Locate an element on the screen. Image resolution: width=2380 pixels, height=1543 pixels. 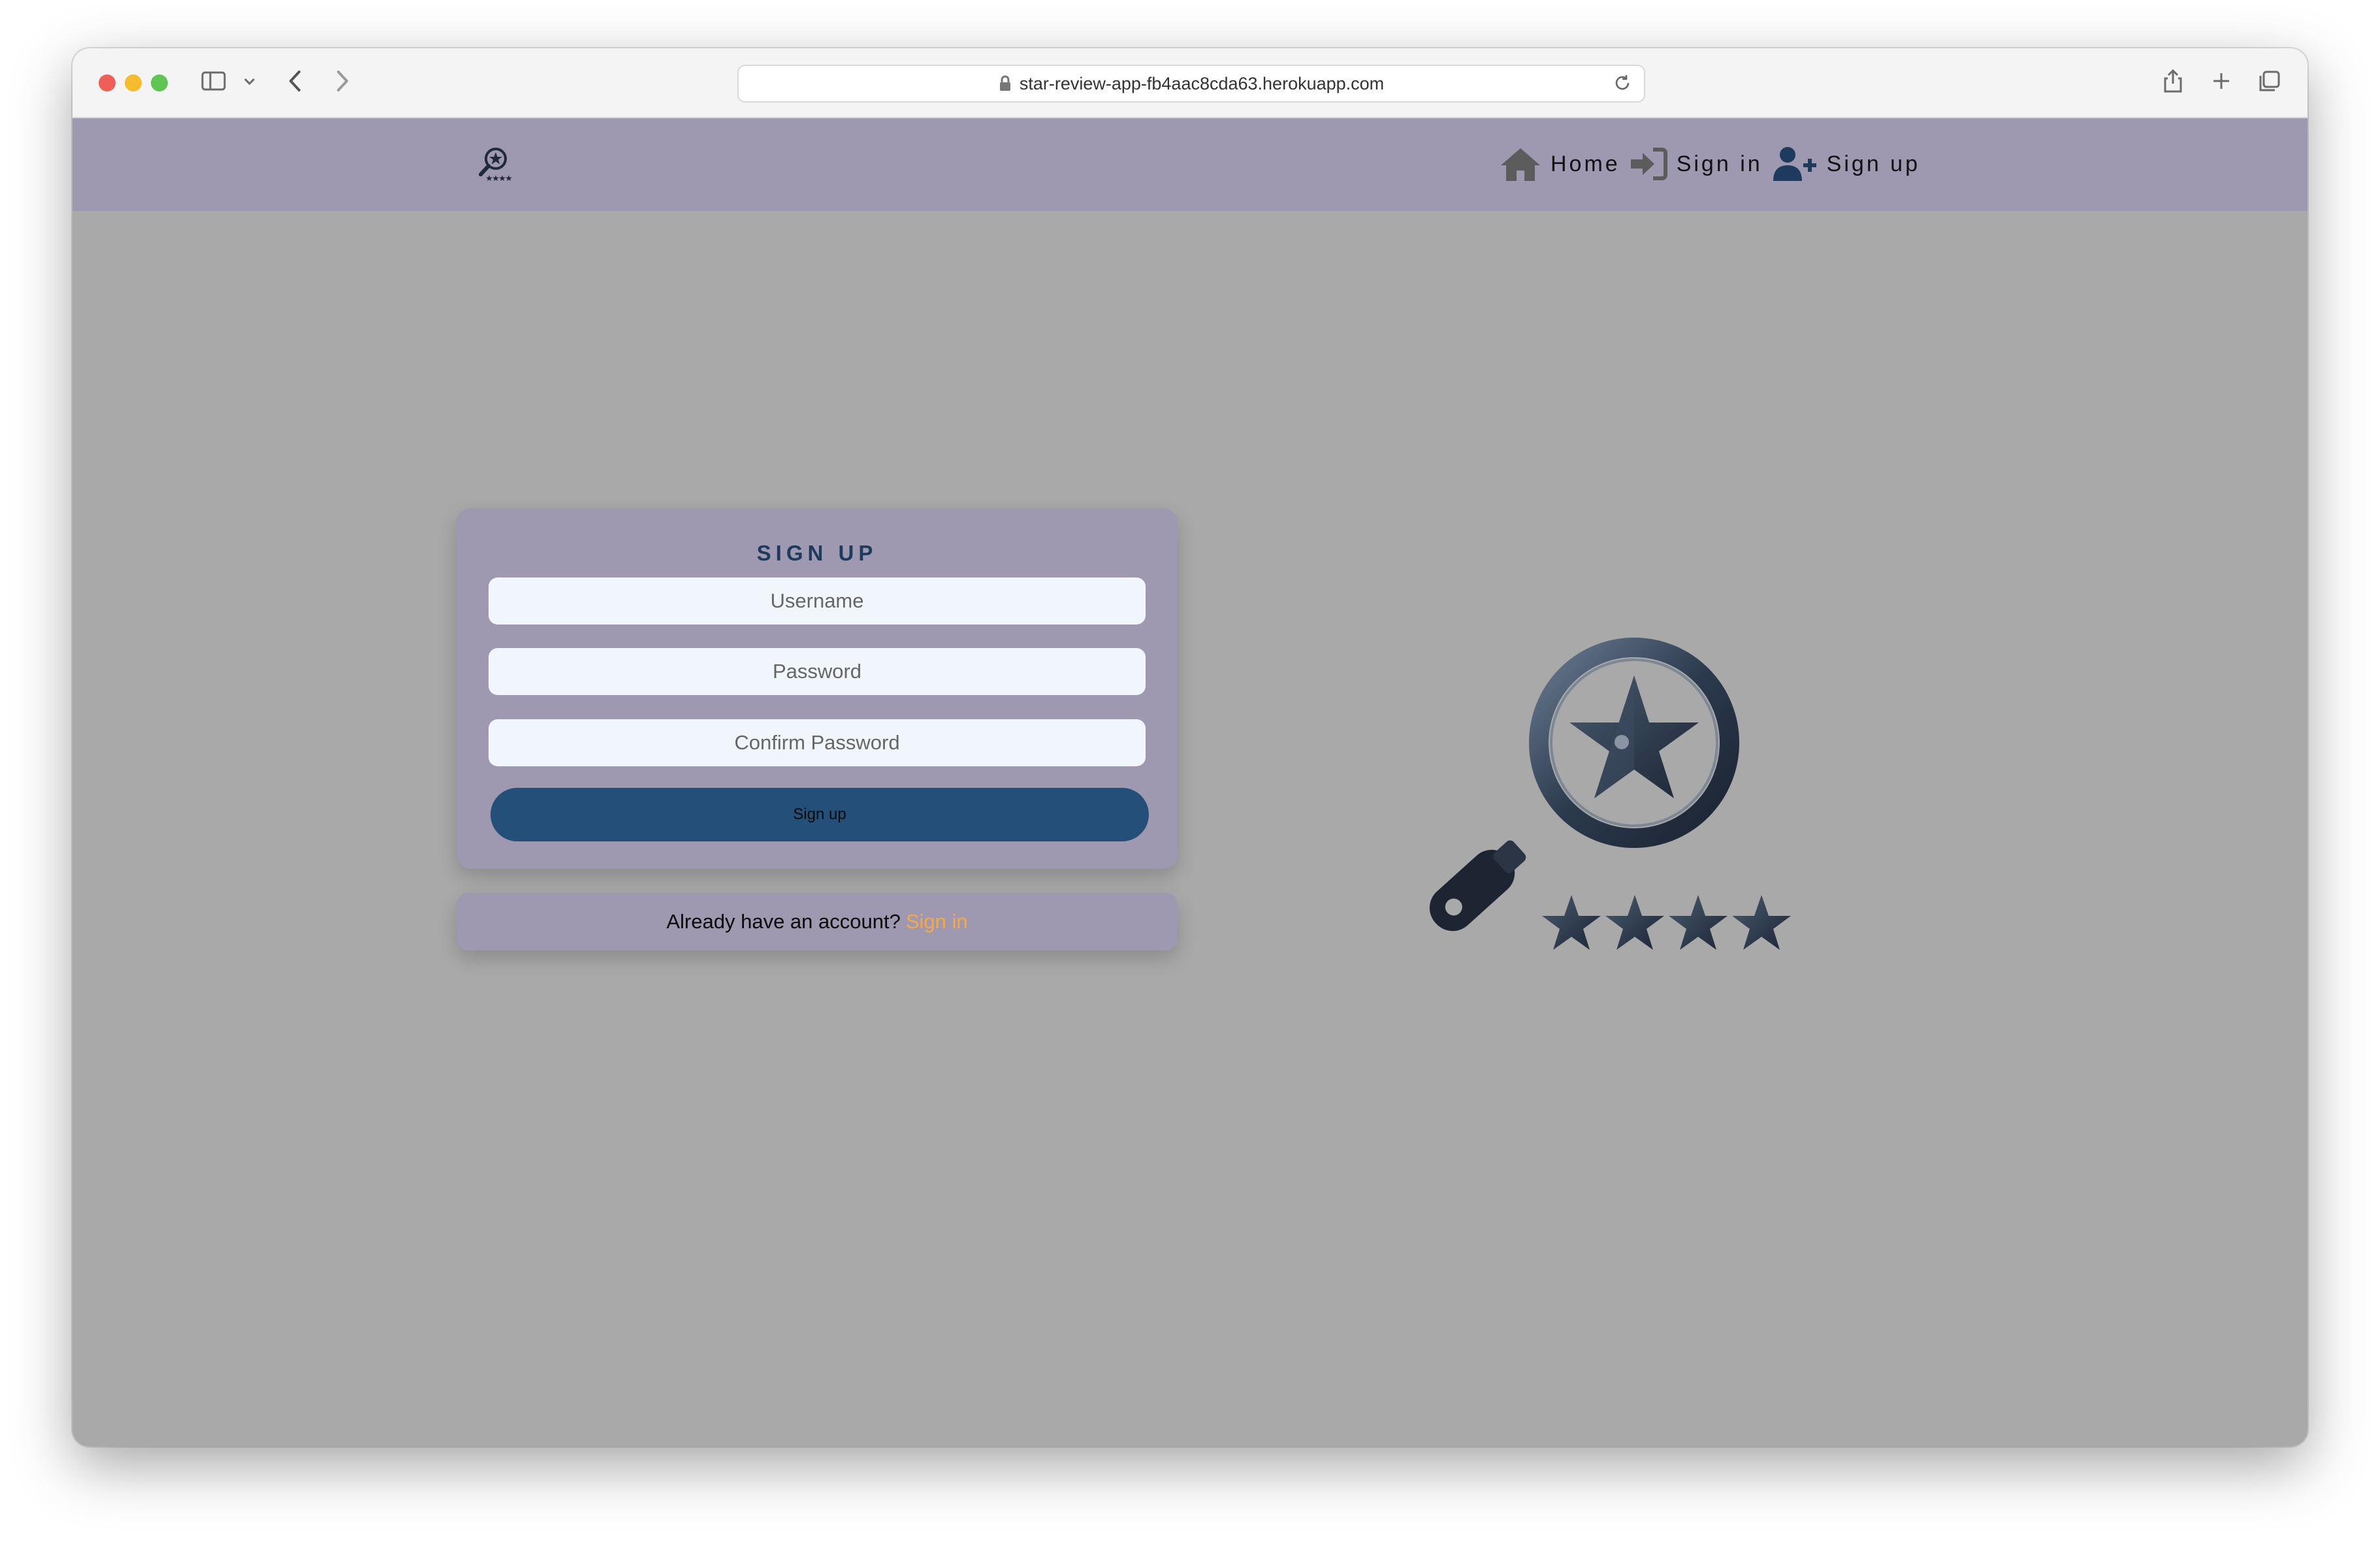
sign-in-icon is located at coordinates (1648, 164).